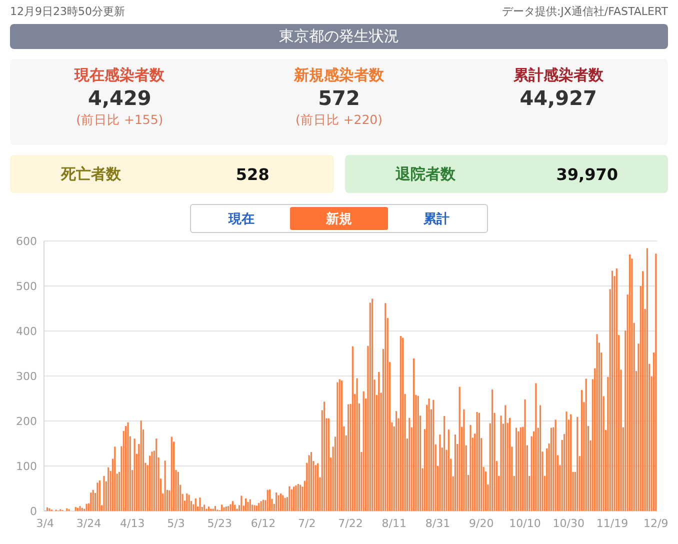  I want to click on stat-value: 44,927, so click(558, 98).